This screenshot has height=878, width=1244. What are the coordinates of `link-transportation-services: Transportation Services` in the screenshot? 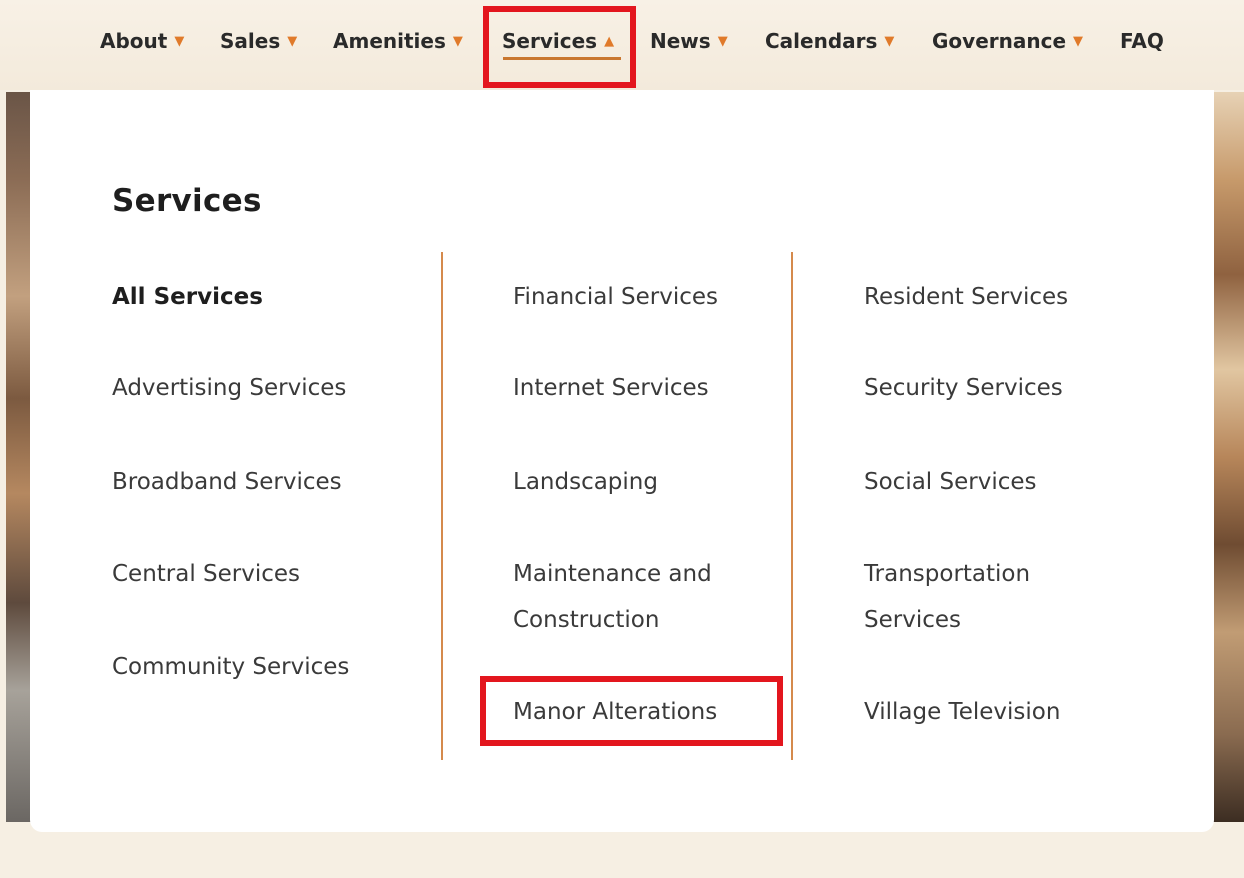 It's located at (969, 597).